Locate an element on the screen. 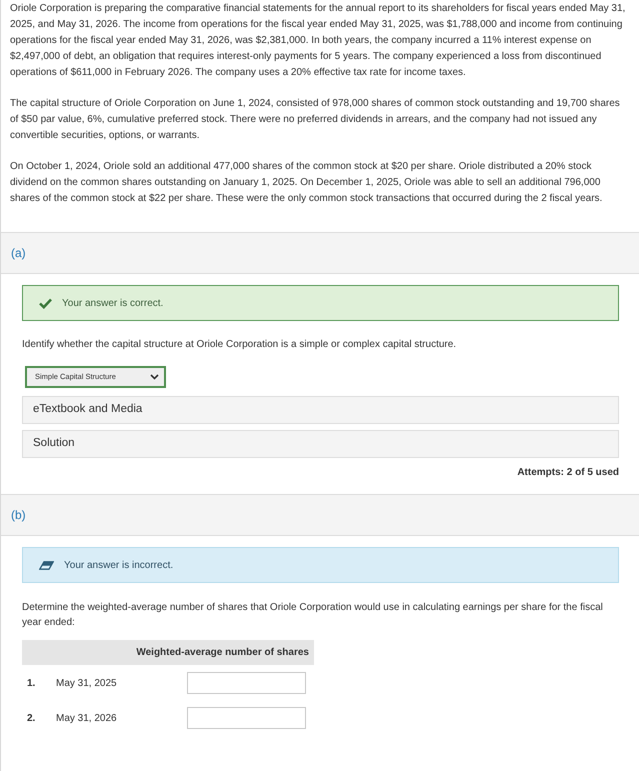  question-text: Determine the weighted-average number of shares that Oriole Corporation would use in calculating earnings per share for the fiscal year ended: is located at coordinates (313, 615).